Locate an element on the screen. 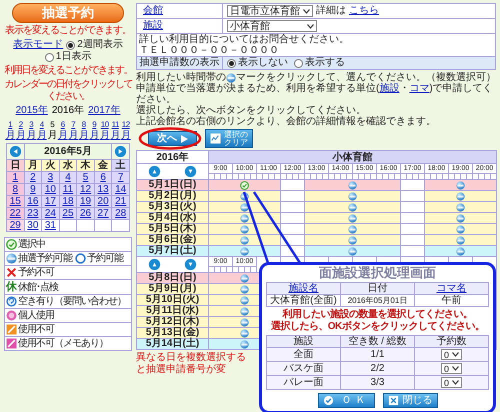  day-link: 20 is located at coordinates (103, 201).